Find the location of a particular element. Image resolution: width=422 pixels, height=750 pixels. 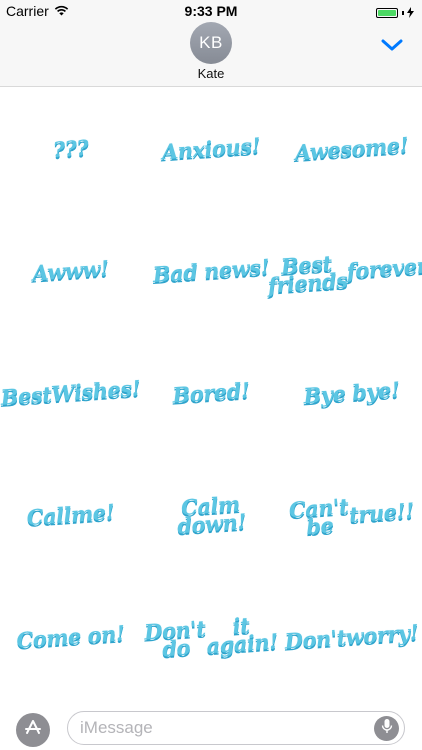

sticker-text: Anxious! is located at coordinates (211, 148).